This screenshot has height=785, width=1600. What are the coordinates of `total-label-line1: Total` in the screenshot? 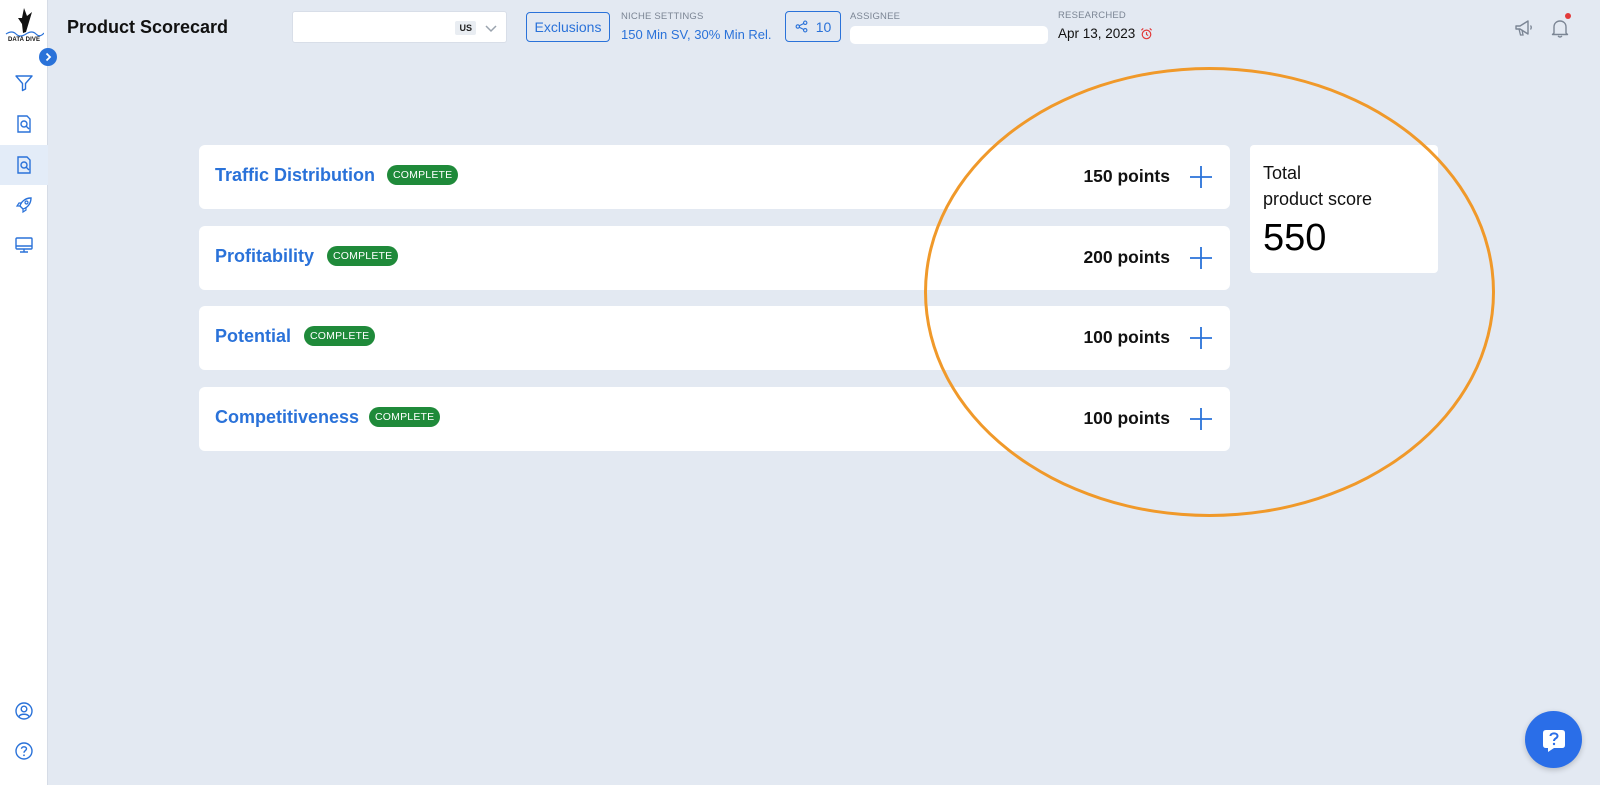 It's located at (1282, 173).